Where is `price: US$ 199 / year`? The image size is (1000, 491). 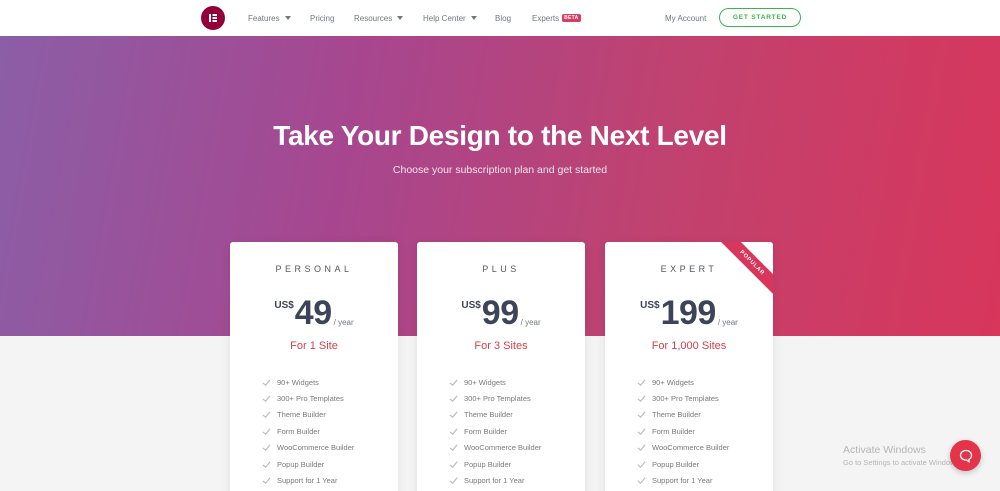
price: US$ 199 / year is located at coordinates (689, 313).